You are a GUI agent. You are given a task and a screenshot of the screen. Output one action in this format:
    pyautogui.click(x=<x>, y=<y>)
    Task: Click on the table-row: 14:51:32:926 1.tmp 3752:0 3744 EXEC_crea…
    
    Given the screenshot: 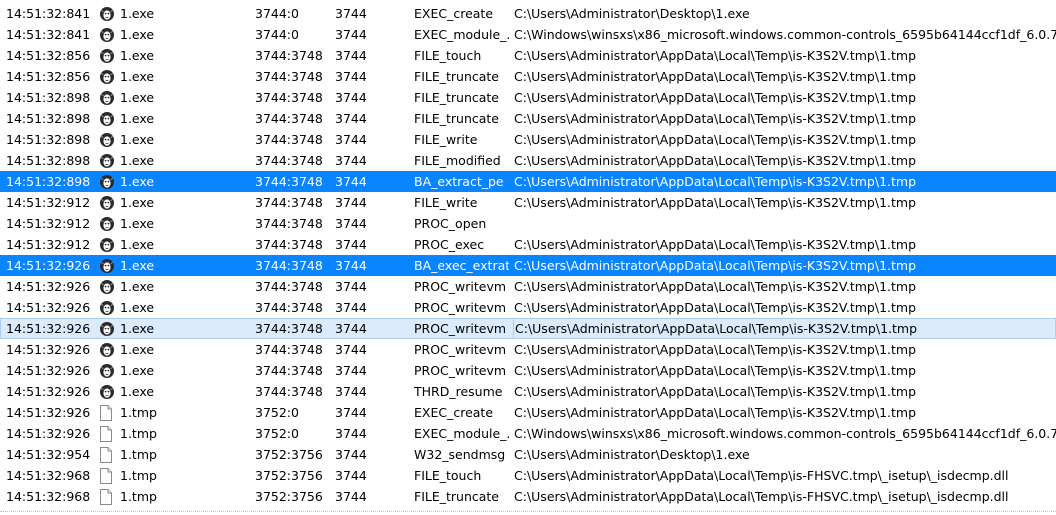 What is the action you would take?
    pyautogui.click(x=528, y=412)
    